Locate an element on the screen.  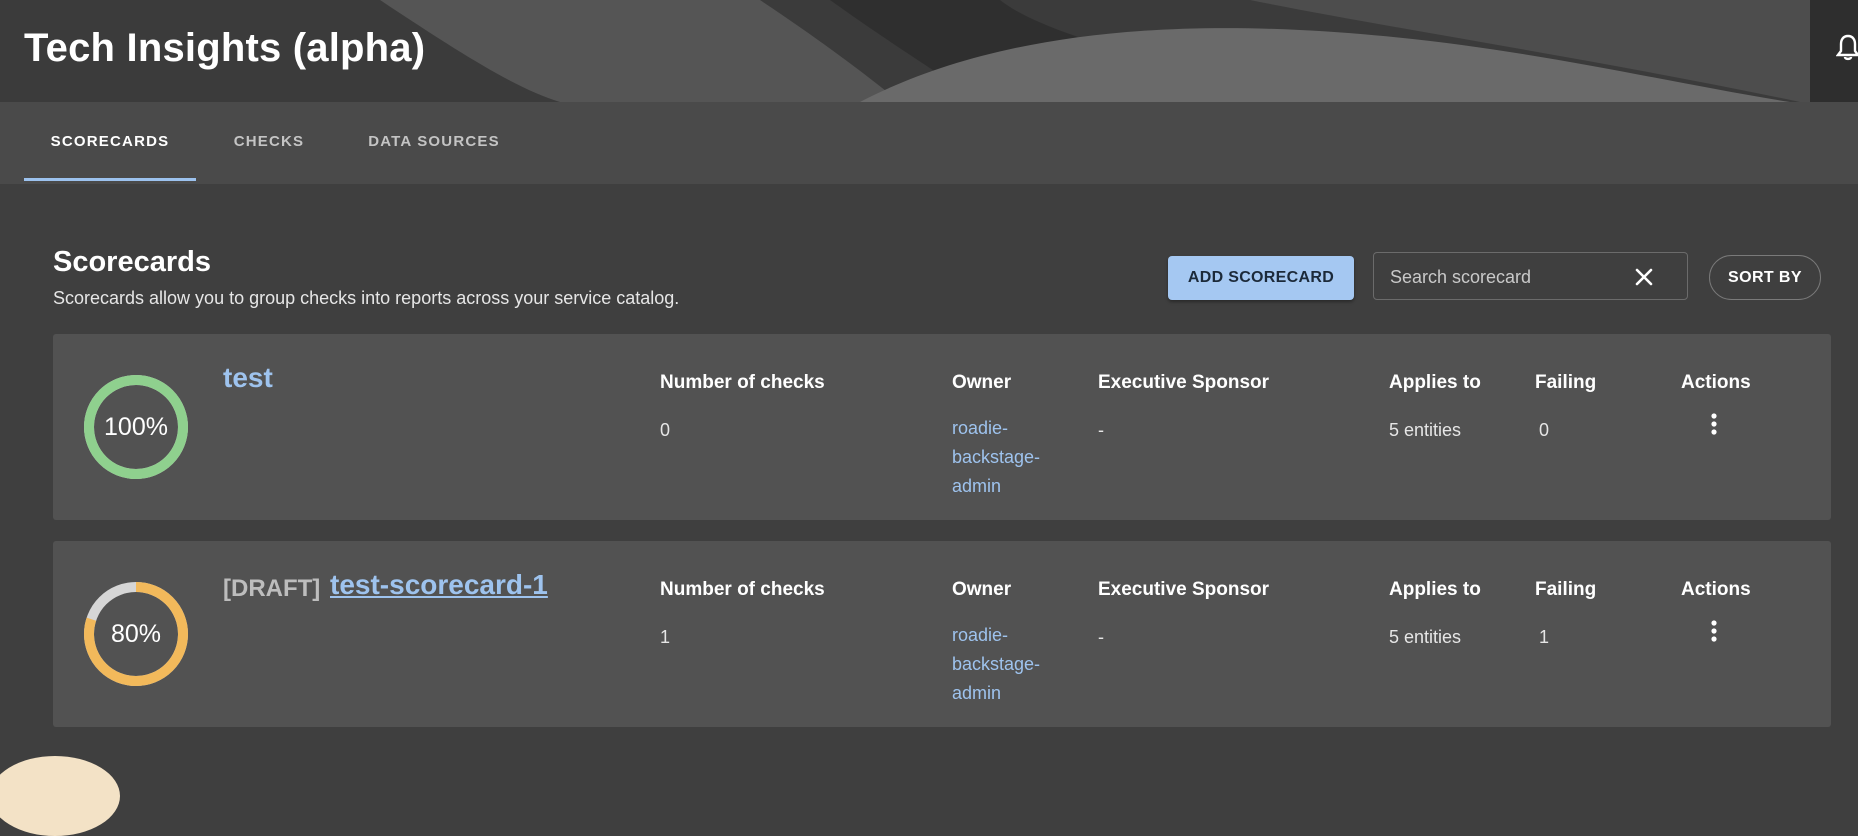
page-header: Tech Insights (alpha) is located at coordinates (929, 51).